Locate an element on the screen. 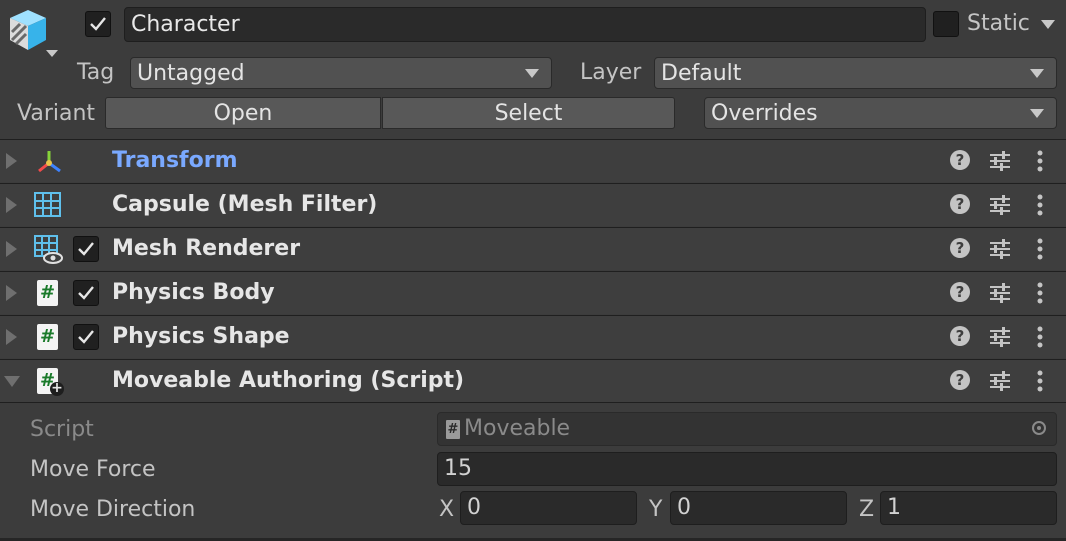 The height and width of the screenshot is (541, 1066). component-header-mesh-renderer: Mesh Renderer ? is located at coordinates (533, 248).